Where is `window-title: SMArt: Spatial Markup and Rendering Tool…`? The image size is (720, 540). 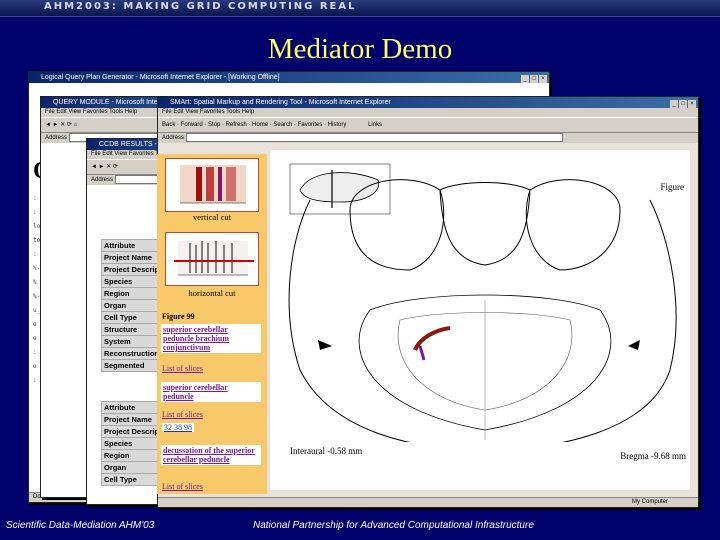
window-title: SMArt: Spatial Markup and Rendering Tool… is located at coordinates (280, 102).